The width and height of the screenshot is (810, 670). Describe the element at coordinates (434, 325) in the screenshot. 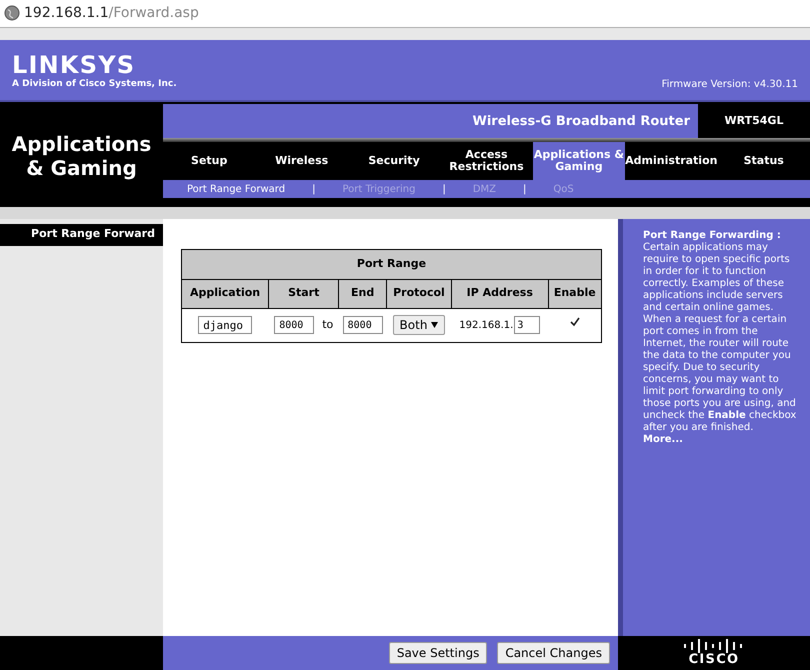

I see `caret-icon` at that location.